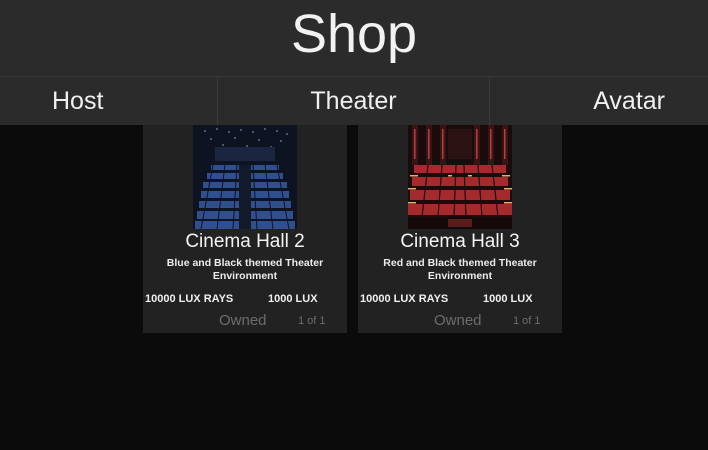 This screenshot has height=450, width=708. Describe the element at coordinates (599, 101) in the screenshot. I see `tab-avatar: Avatar` at that location.